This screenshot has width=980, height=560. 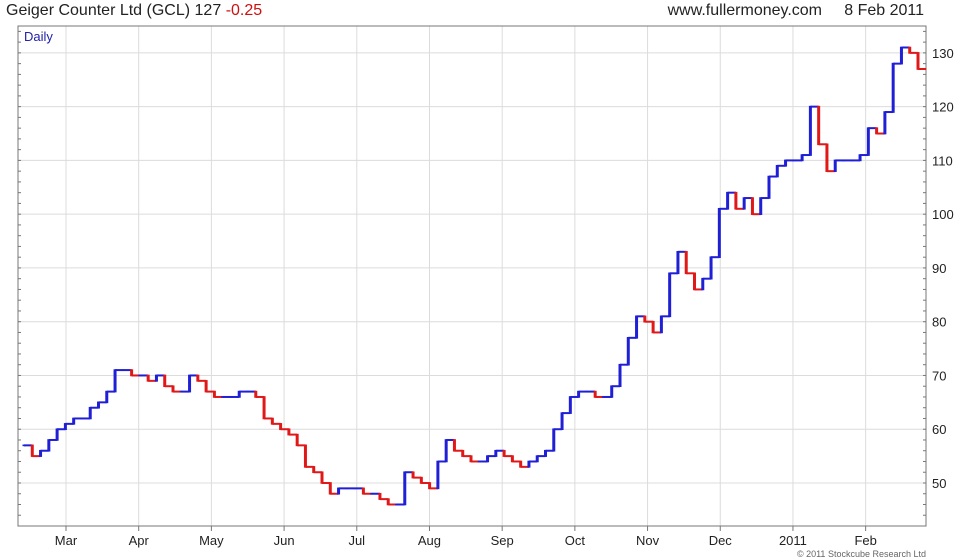 What do you see at coordinates (211, 540) in the screenshot?
I see `x-tick-label: May` at bounding box center [211, 540].